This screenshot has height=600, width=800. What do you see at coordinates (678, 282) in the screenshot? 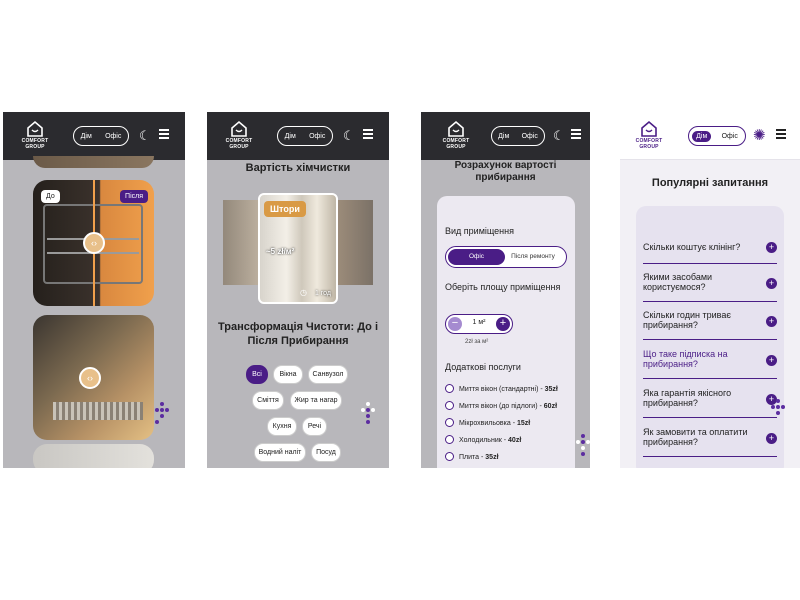
I see `faq-question: Якими засобами користуємося?` at bounding box center [678, 282].